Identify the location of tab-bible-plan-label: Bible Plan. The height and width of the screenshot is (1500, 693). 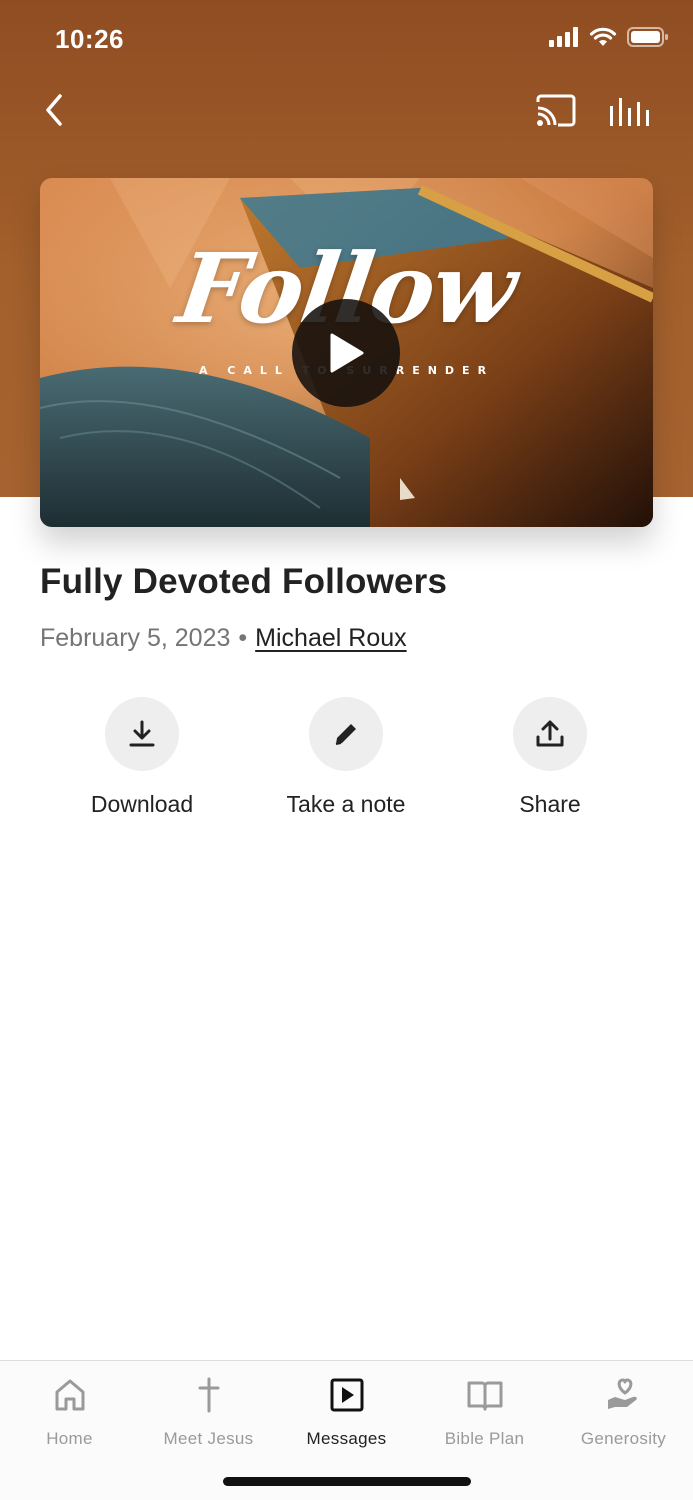
(484, 1438).